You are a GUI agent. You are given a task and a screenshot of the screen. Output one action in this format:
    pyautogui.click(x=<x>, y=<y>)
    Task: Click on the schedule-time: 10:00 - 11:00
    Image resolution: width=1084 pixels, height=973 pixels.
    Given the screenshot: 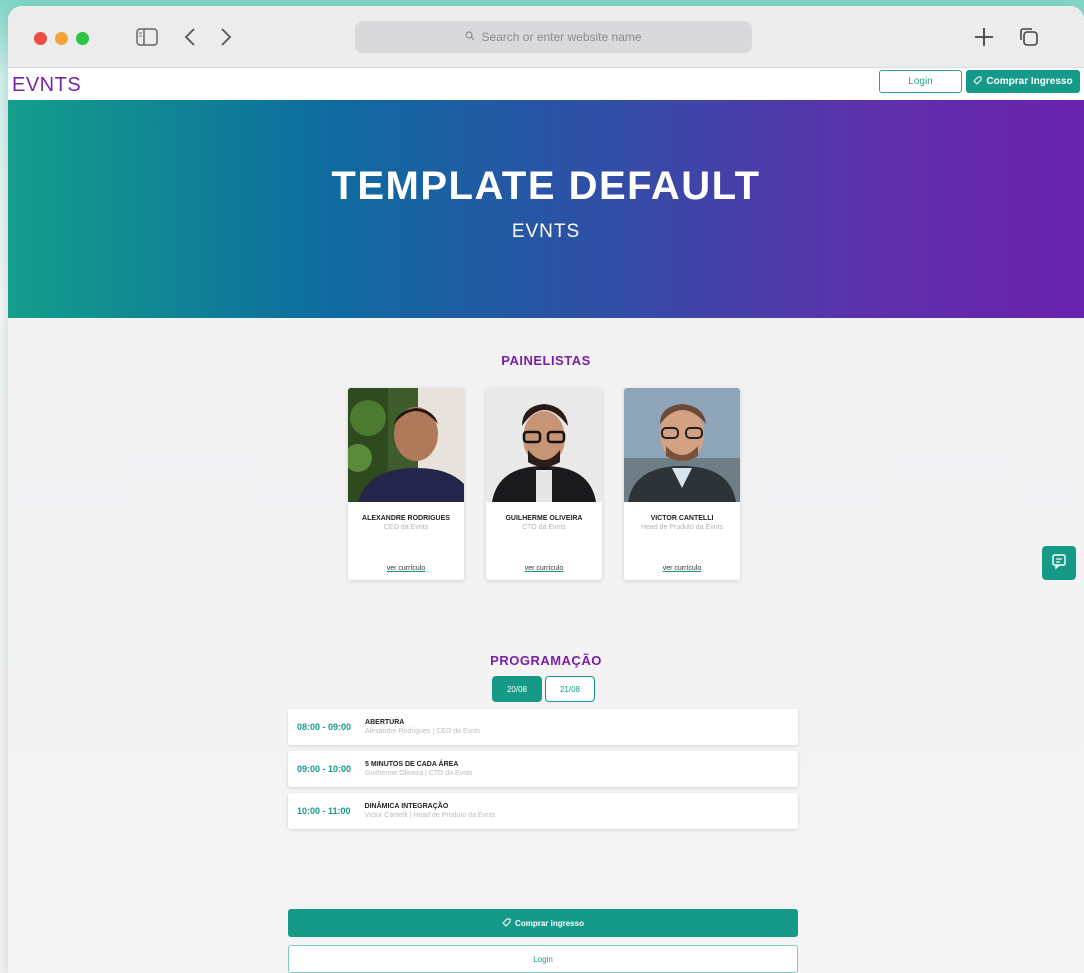 What is the action you would take?
    pyautogui.click(x=324, y=811)
    